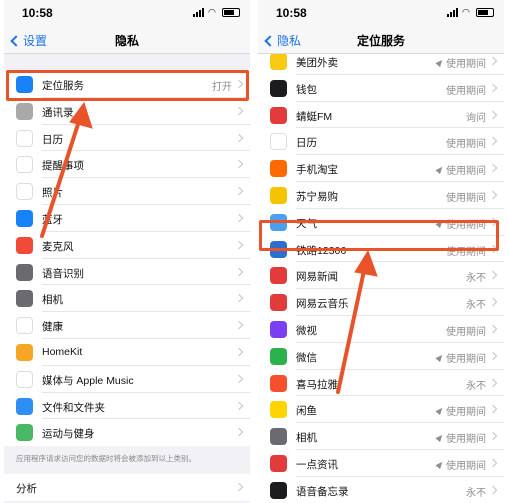  Describe the element at coordinates (81, 115) in the screenshot. I see `arrow-head-left` at that location.